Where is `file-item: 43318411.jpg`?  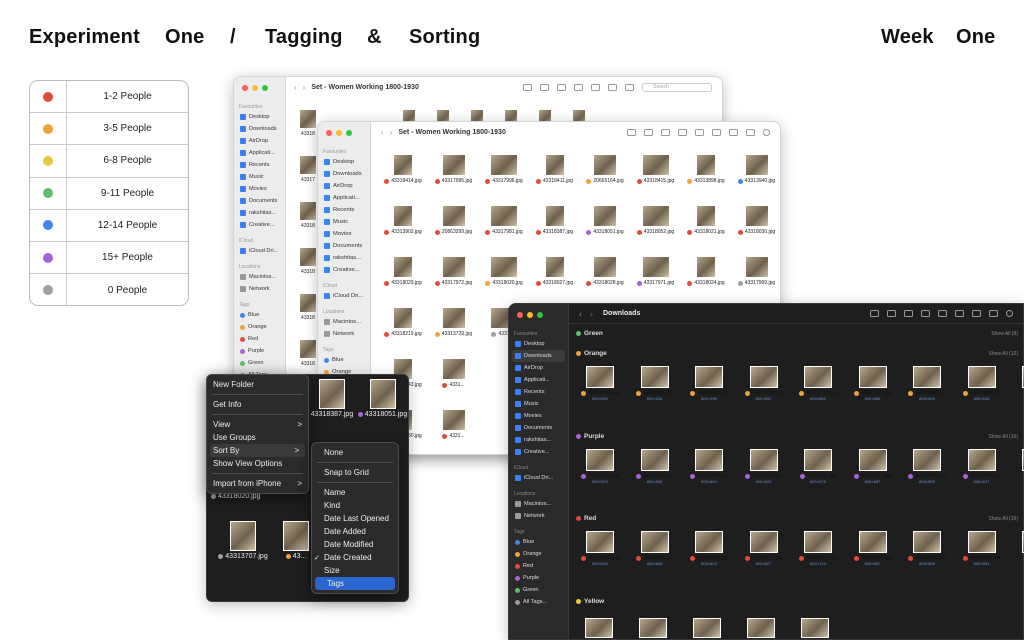 file-item: 43318411.jpg is located at coordinates (555, 169).